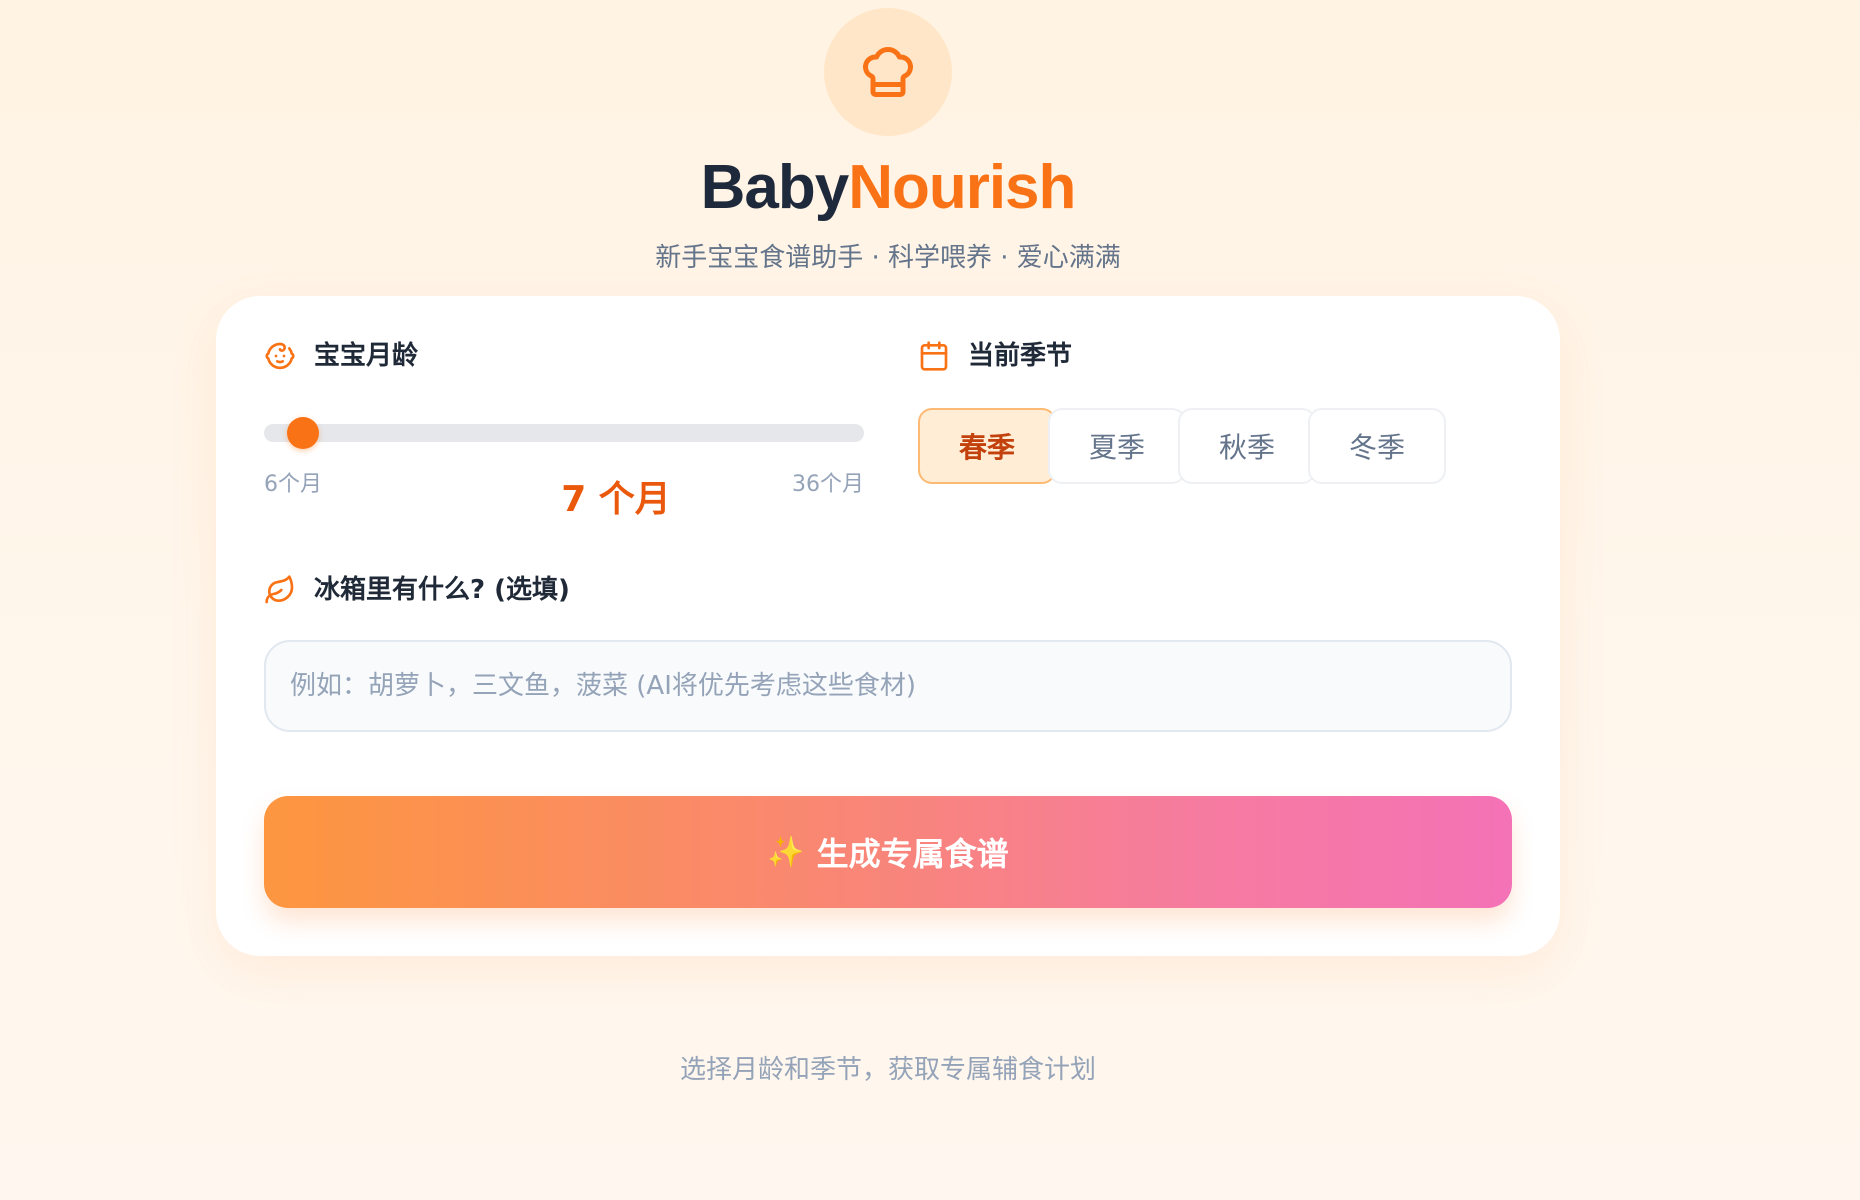 The height and width of the screenshot is (1200, 1860). I want to click on app-title-part2: Nourish, so click(962, 187).